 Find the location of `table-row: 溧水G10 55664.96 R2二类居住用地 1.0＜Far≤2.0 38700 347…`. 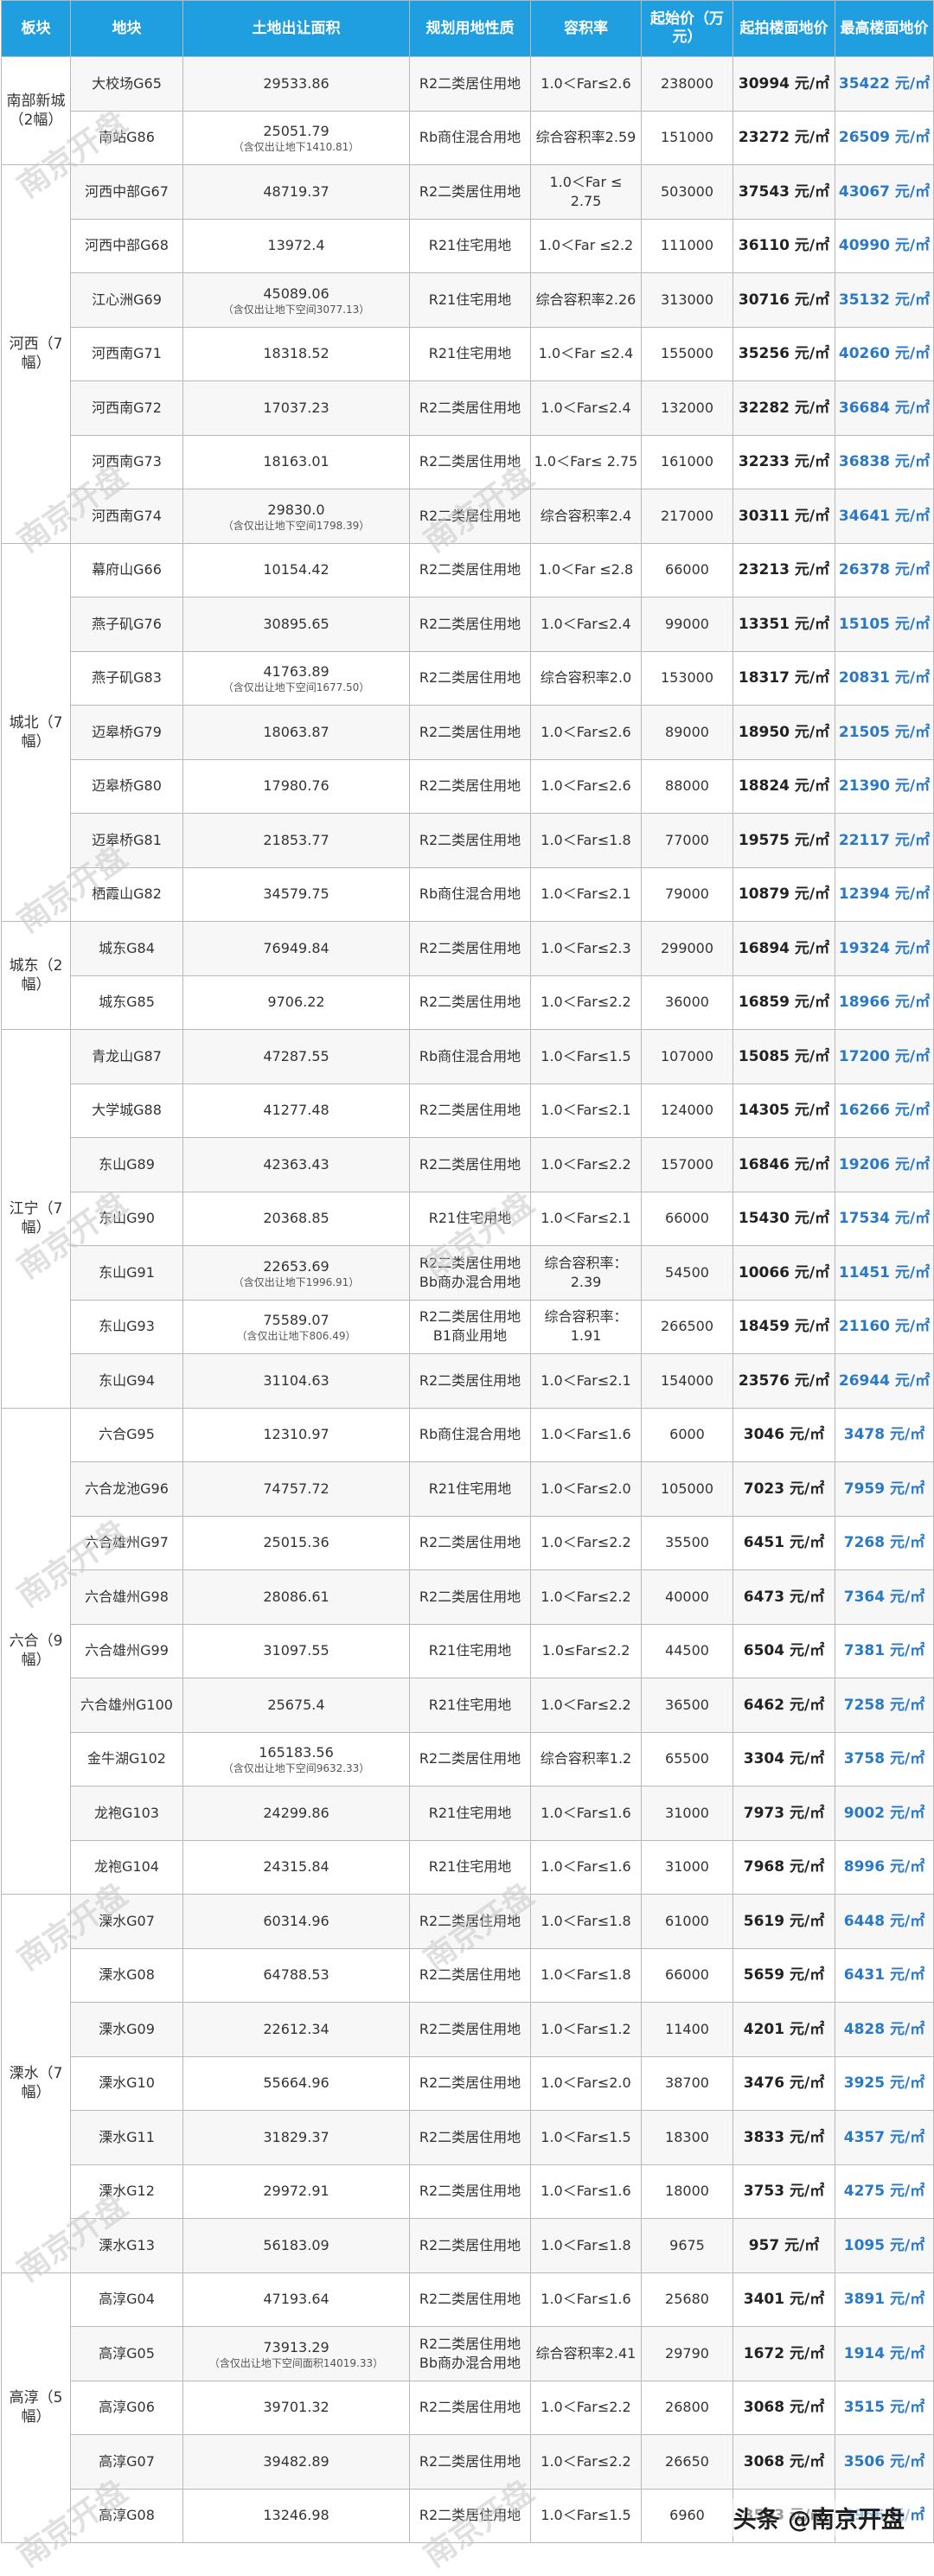

table-row: 溧水G10 55664.96 R2二类居住用地 1.0＜Far≤2.0 38700 347… is located at coordinates (468, 2083).